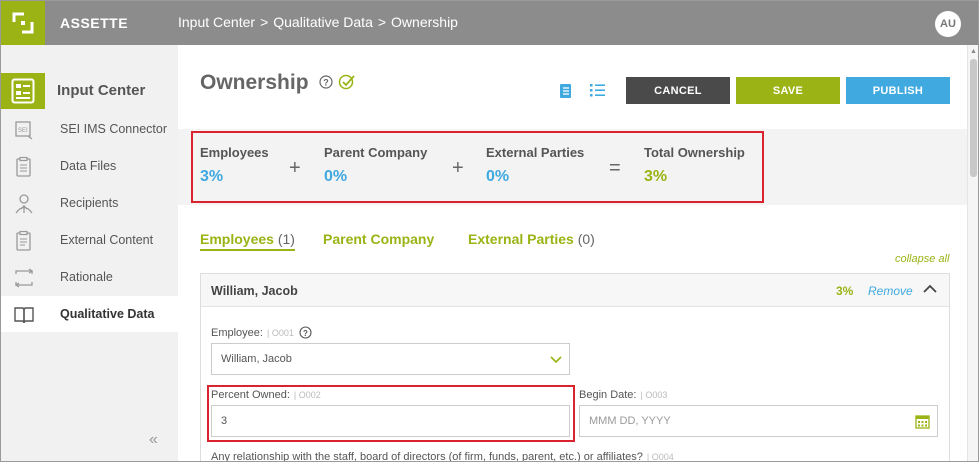 Image resolution: width=979 pixels, height=462 pixels. Describe the element at coordinates (948, 24) in the screenshot. I see `avatar: AU` at that location.